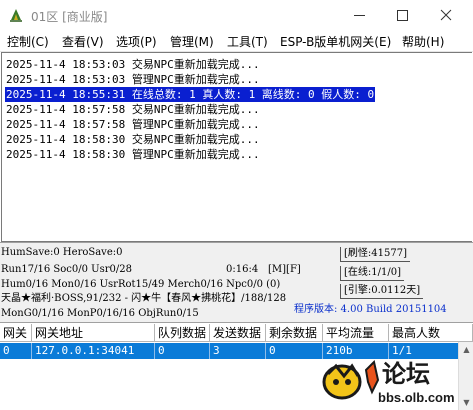 This screenshot has width=473, height=410. What do you see at coordinates (100, 313) in the screenshot?
I see `status-mon-line: MonG0/1/16 MonP0/16/16 ObjRun0/15` at bounding box center [100, 313].